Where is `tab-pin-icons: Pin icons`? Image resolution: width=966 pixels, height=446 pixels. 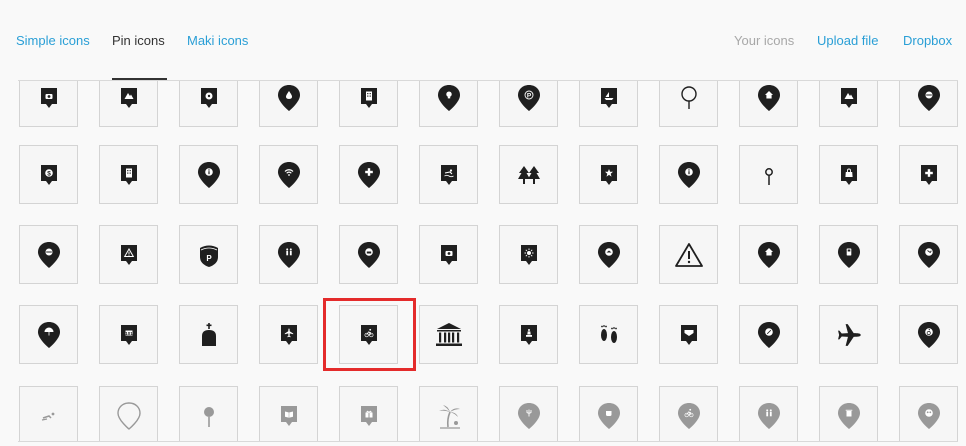 tab-pin-icons: Pin icons is located at coordinates (138, 40).